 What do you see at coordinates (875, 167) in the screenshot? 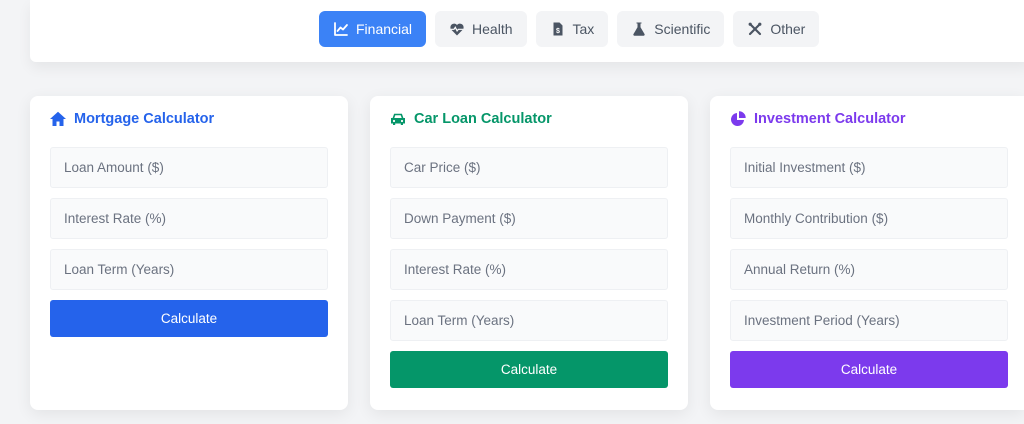
I see `initial-investment-input` at bounding box center [875, 167].